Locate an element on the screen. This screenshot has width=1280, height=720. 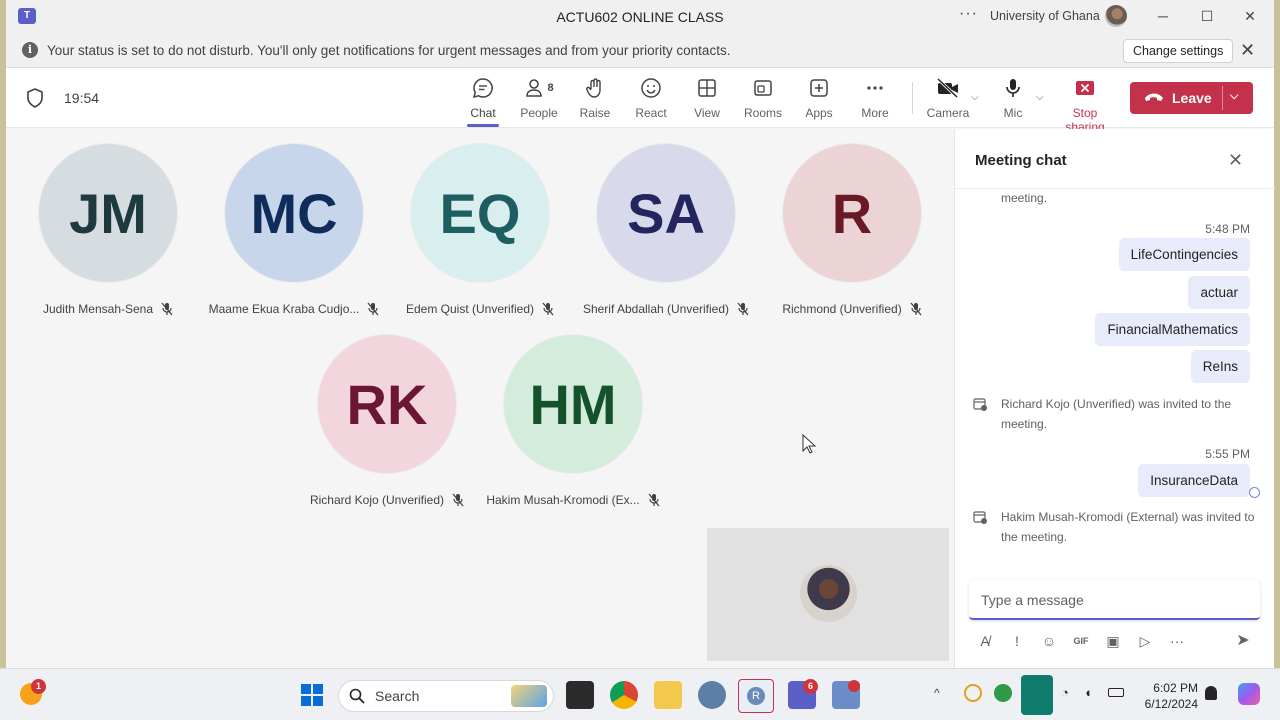
stop-sharing-icon is located at coordinates (1085, 88).